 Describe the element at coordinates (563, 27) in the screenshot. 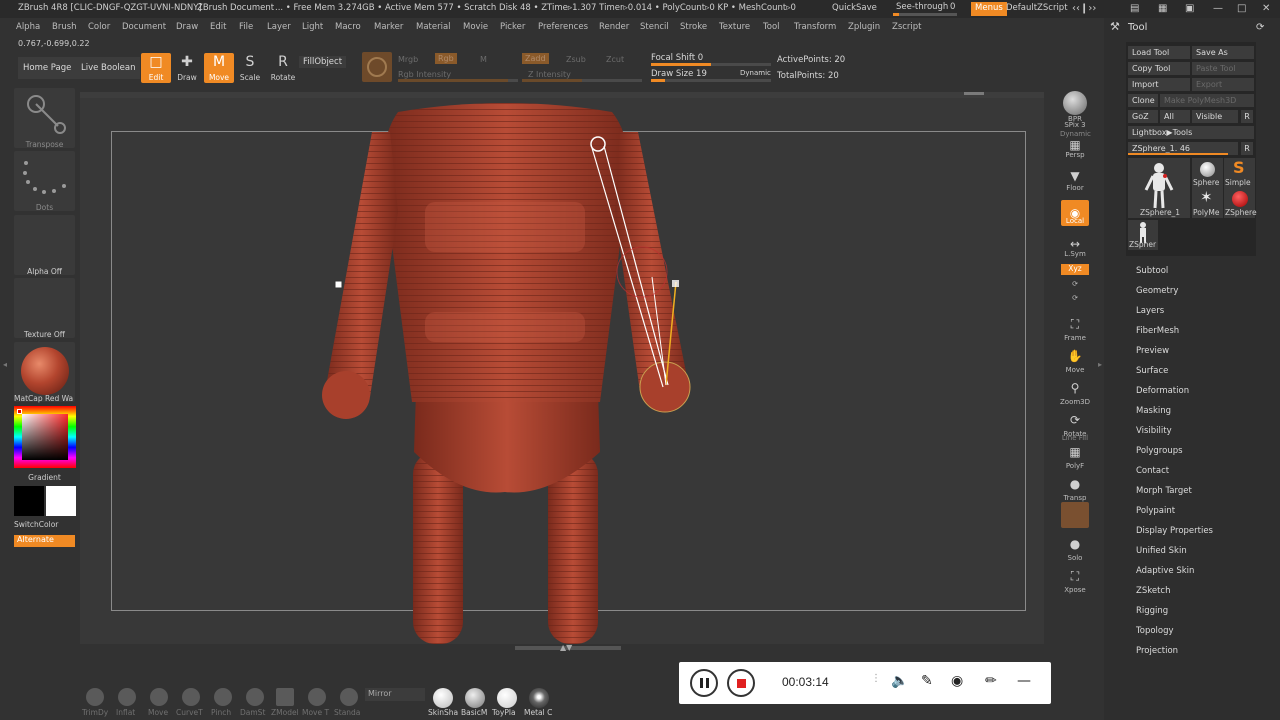

I see `menu-preferences: Preferences` at that location.